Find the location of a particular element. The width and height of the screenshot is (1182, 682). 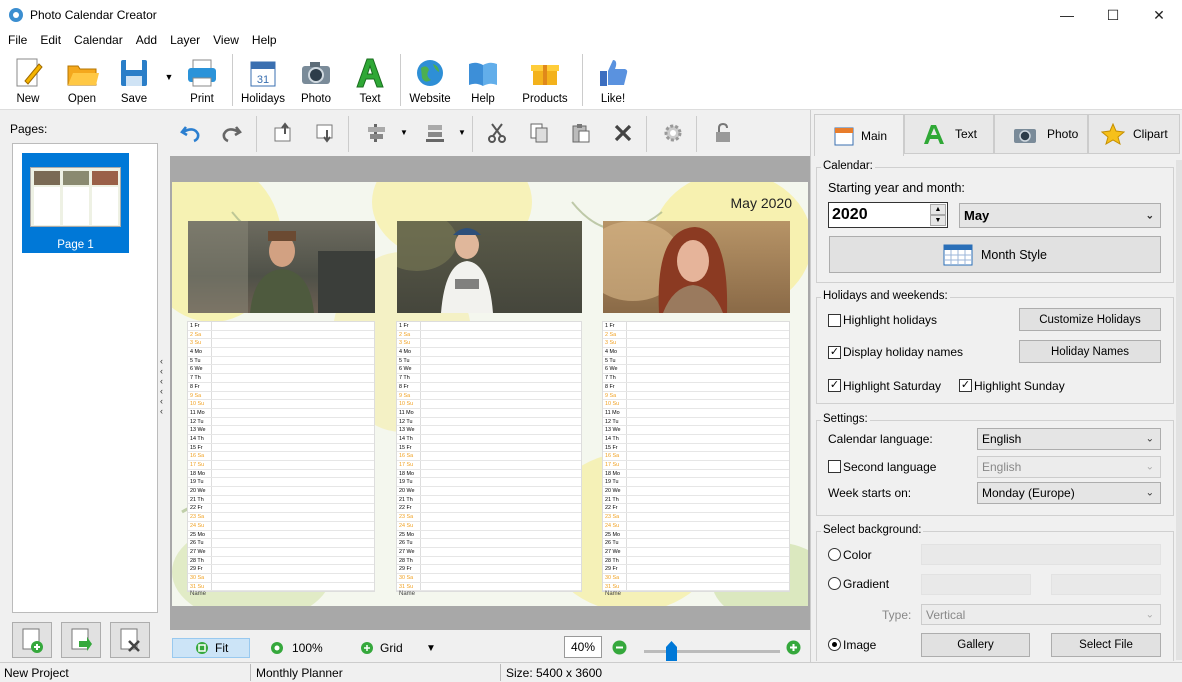

gradient-type-select: Vertical ⌄ is located at coordinates (1041, 614).